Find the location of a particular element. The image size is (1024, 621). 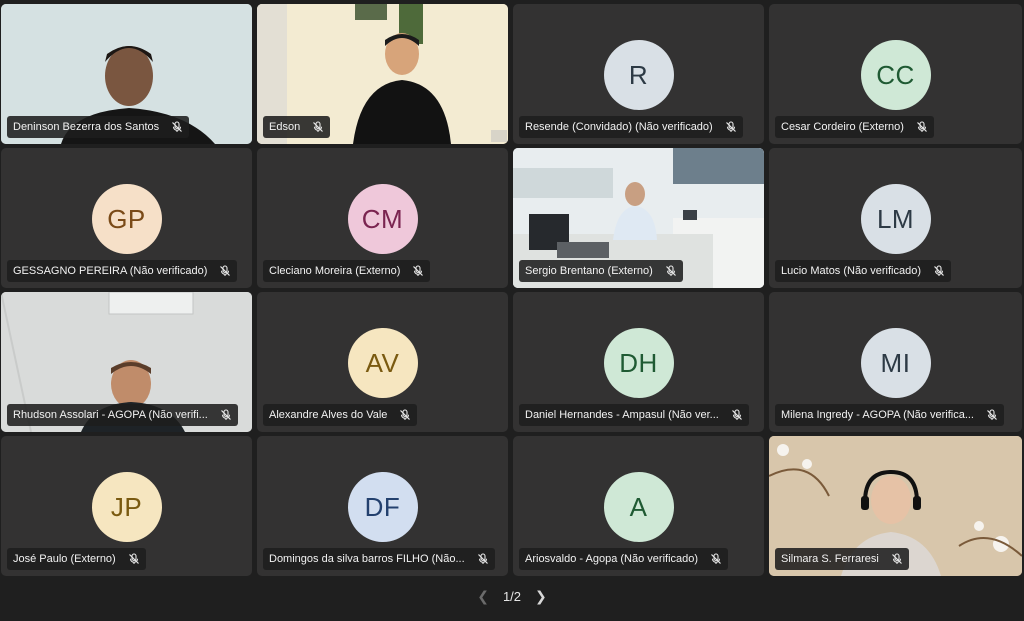

avatar: AV is located at coordinates (382, 363).